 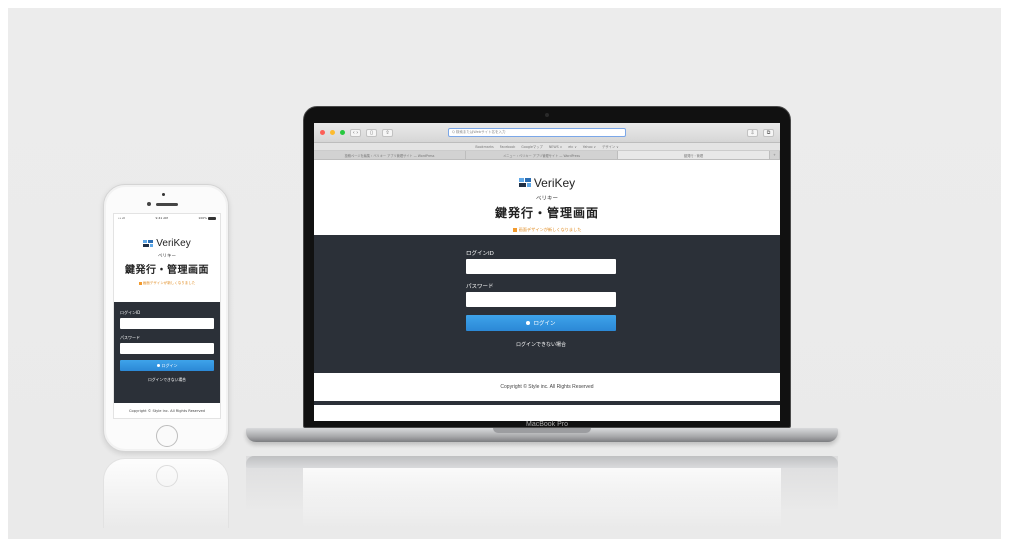 I want to click on browser-tab: メニュー ‹ ベリキー アプリ管理サイト — WordPress, so click(x=542, y=155).